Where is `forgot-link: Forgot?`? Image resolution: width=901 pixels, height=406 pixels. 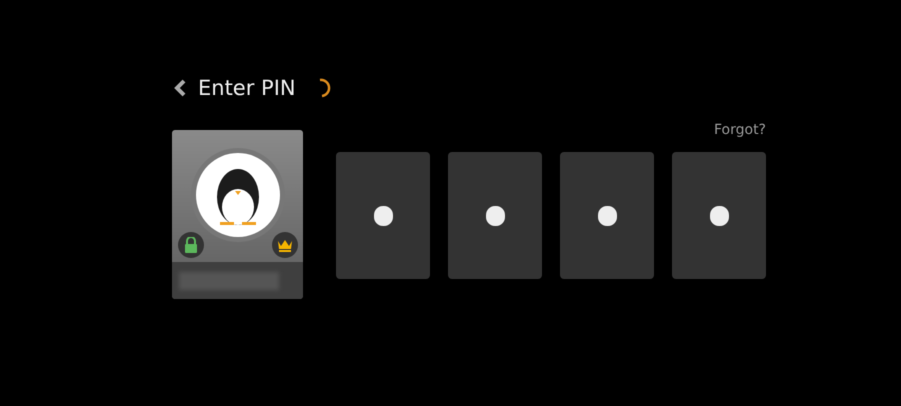
forgot-link: Forgot? is located at coordinates (740, 130).